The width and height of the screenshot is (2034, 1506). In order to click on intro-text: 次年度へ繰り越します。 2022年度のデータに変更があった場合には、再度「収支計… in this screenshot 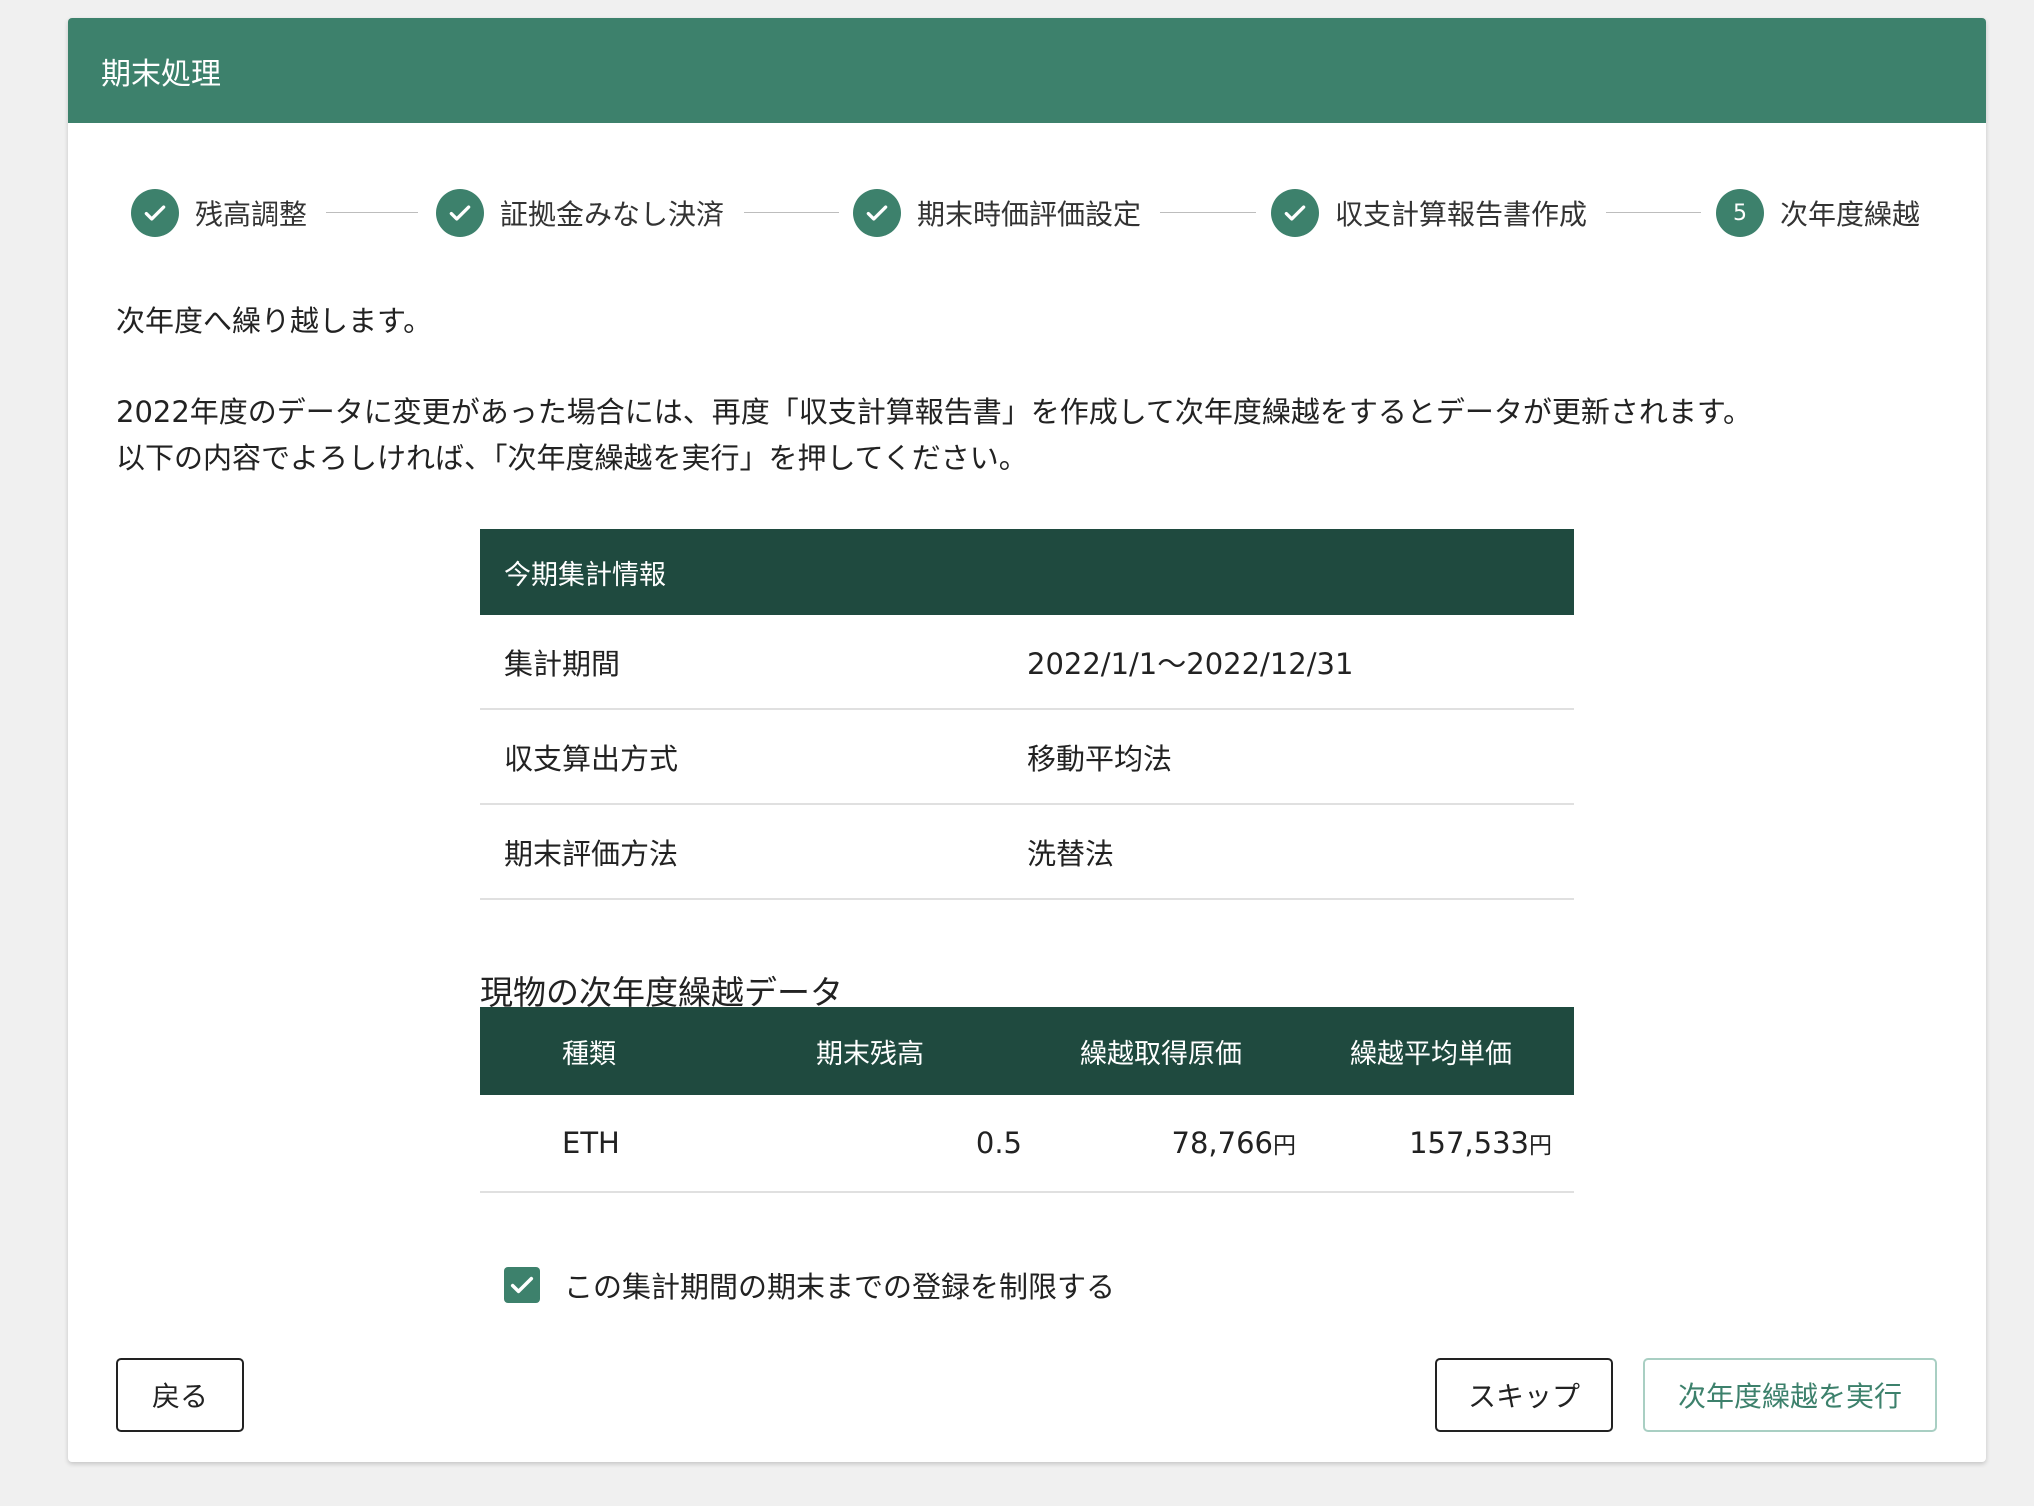, I will do `click(934, 389)`.